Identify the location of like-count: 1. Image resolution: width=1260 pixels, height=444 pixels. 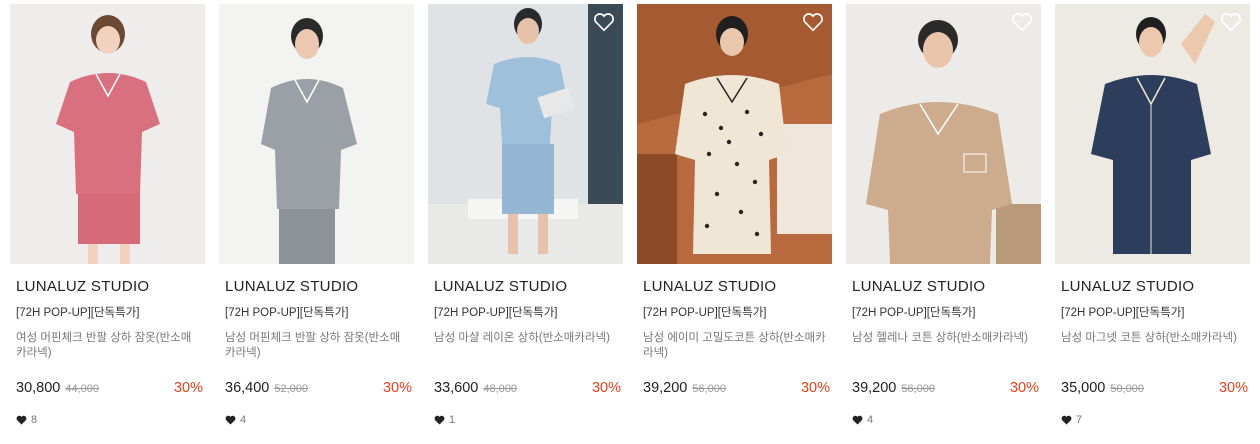
(444, 420).